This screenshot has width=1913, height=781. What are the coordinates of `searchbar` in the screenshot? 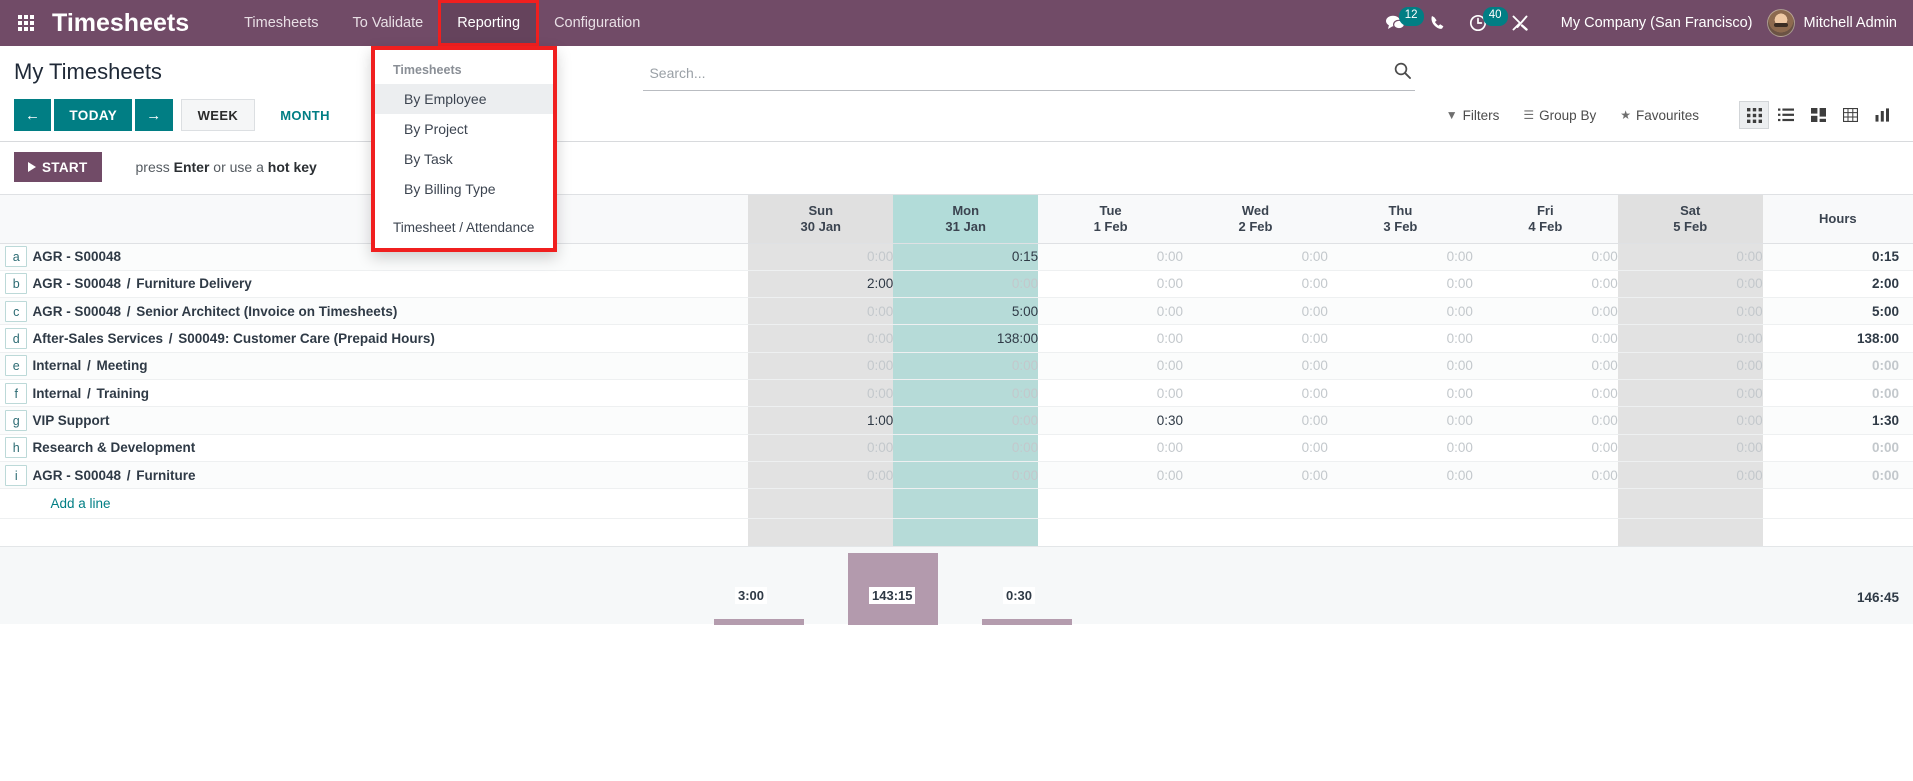 It's located at (1029, 75).